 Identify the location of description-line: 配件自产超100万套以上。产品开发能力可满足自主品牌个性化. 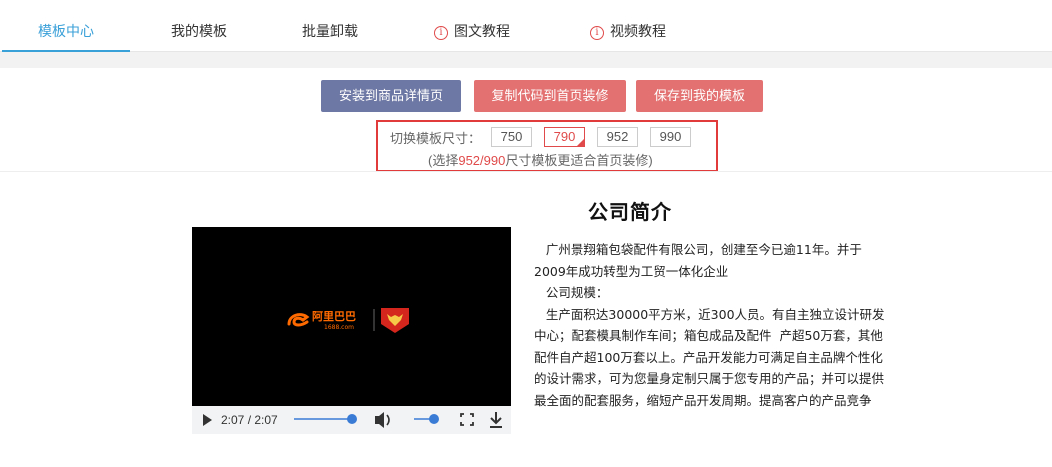
(708, 357).